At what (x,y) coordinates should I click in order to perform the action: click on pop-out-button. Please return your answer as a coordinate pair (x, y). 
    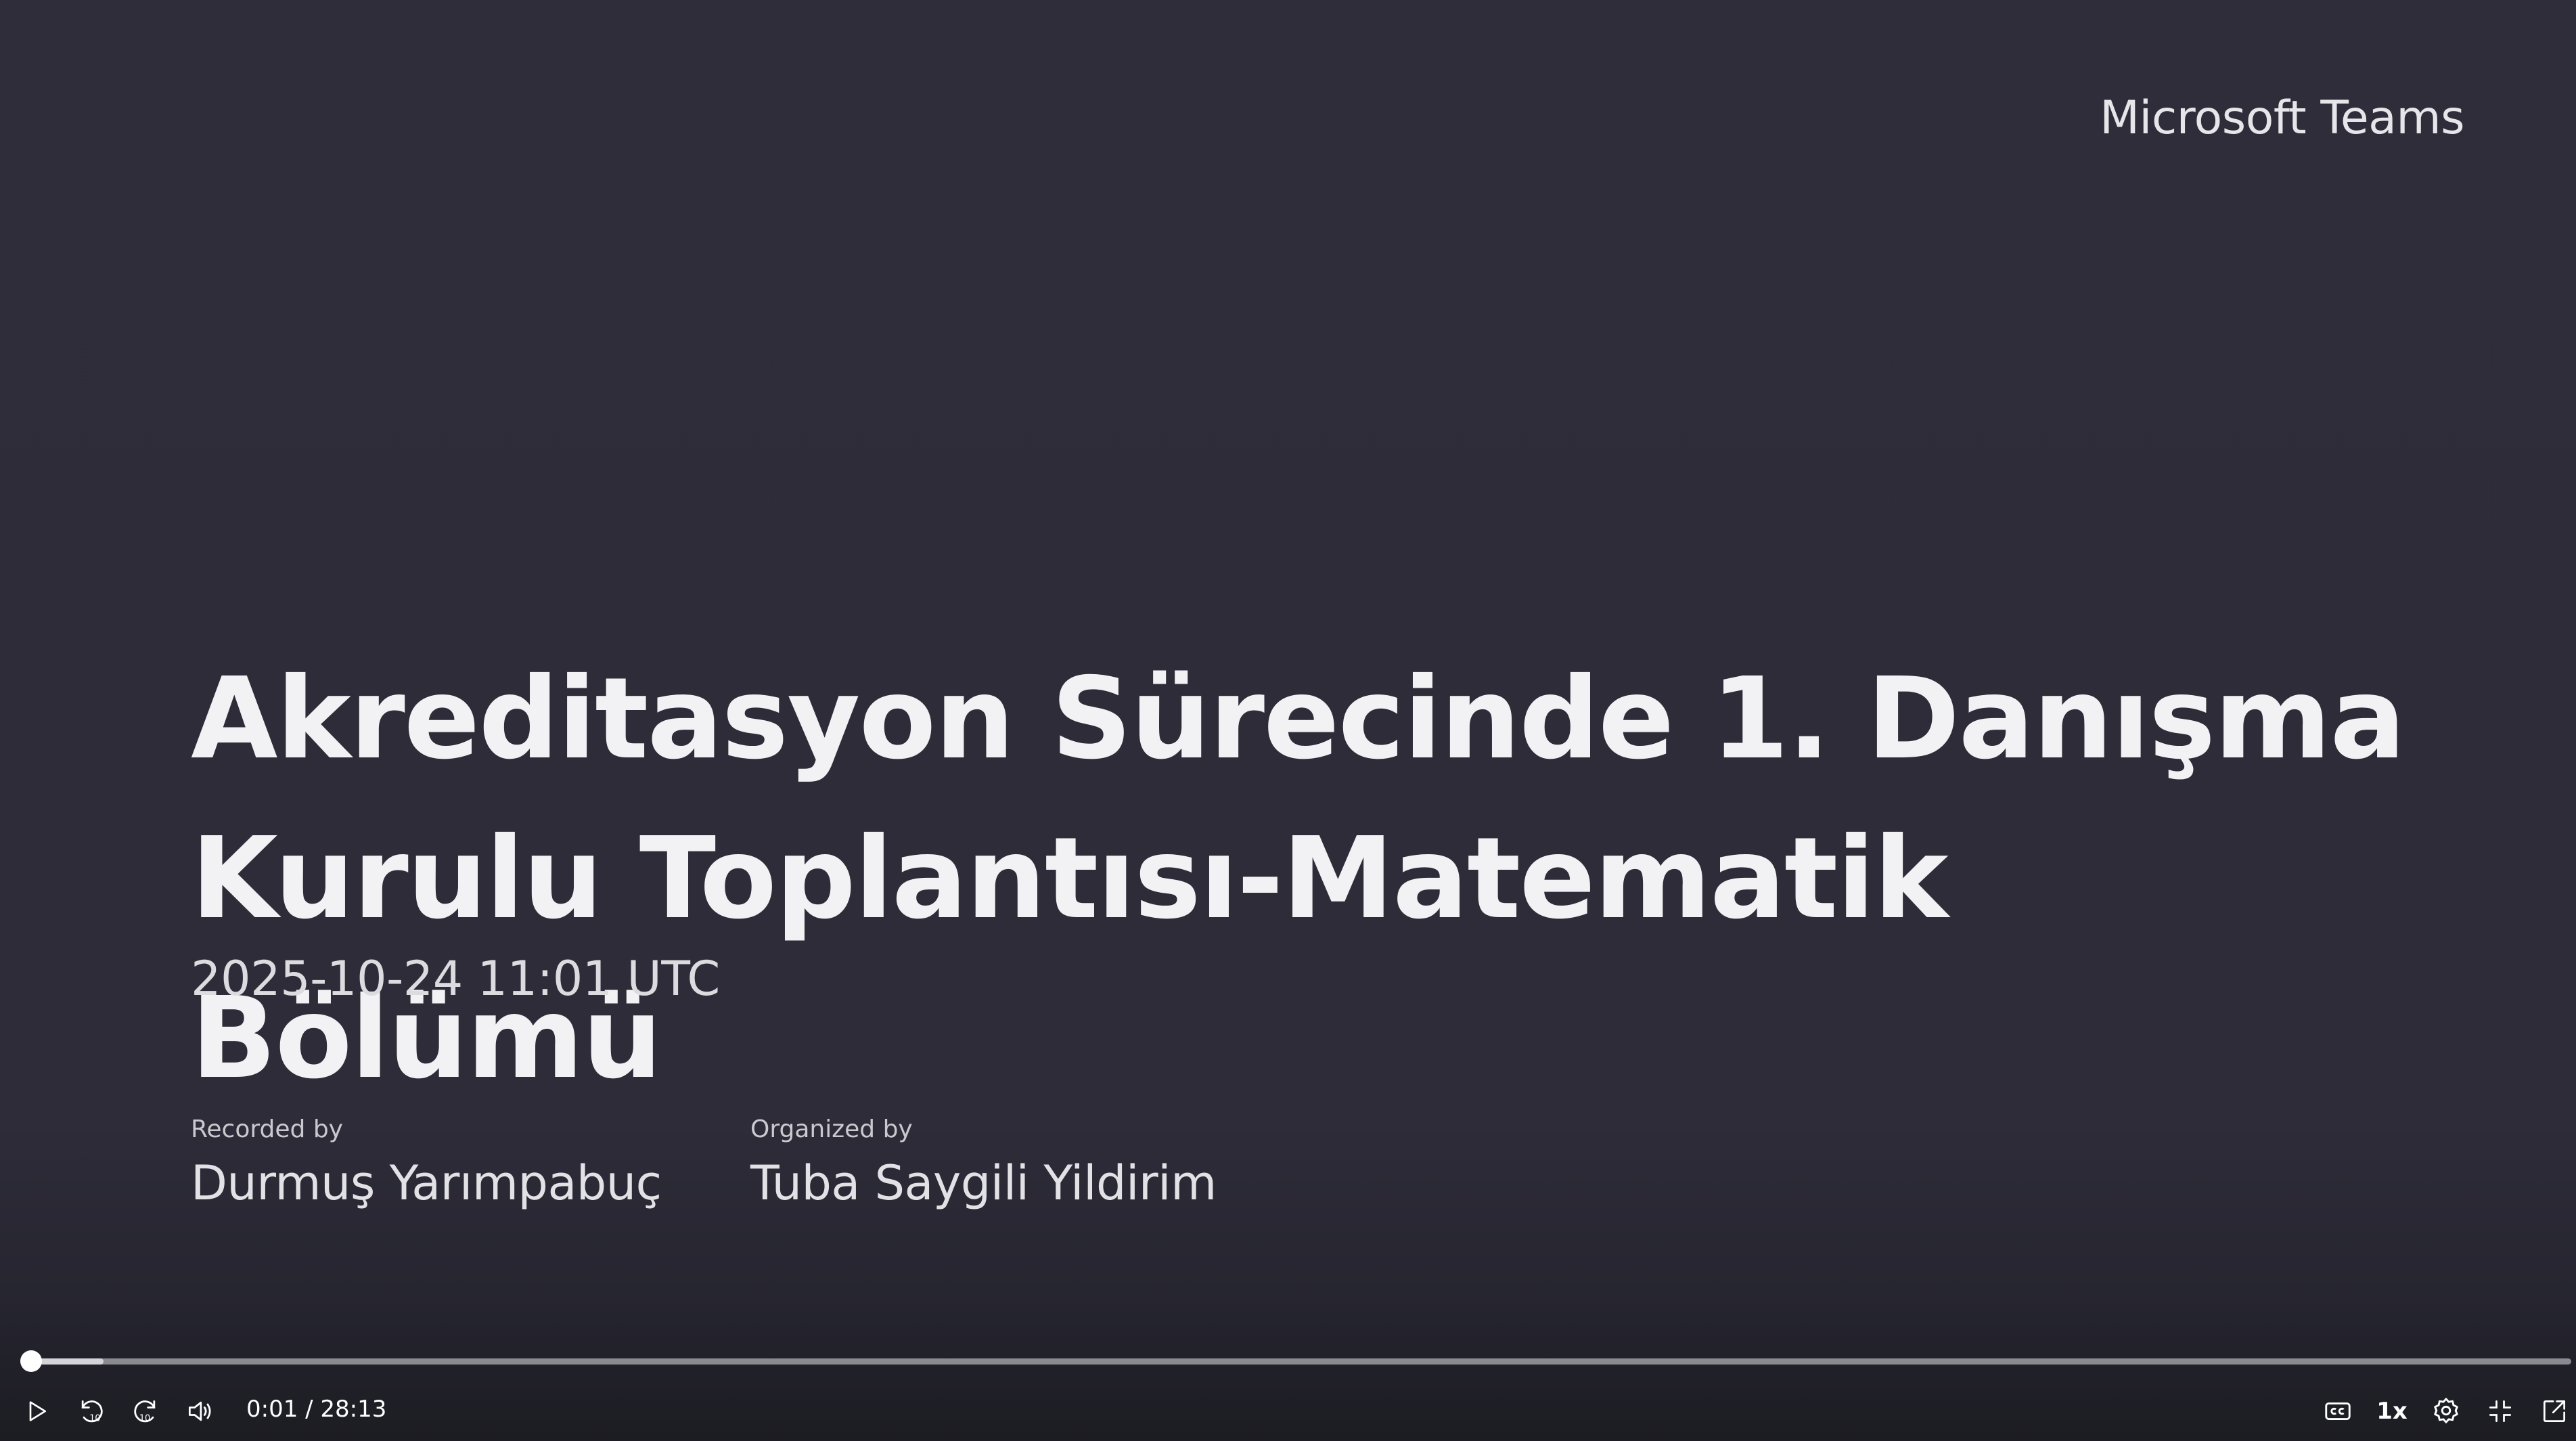
    Looking at the image, I should click on (2553, 1412).